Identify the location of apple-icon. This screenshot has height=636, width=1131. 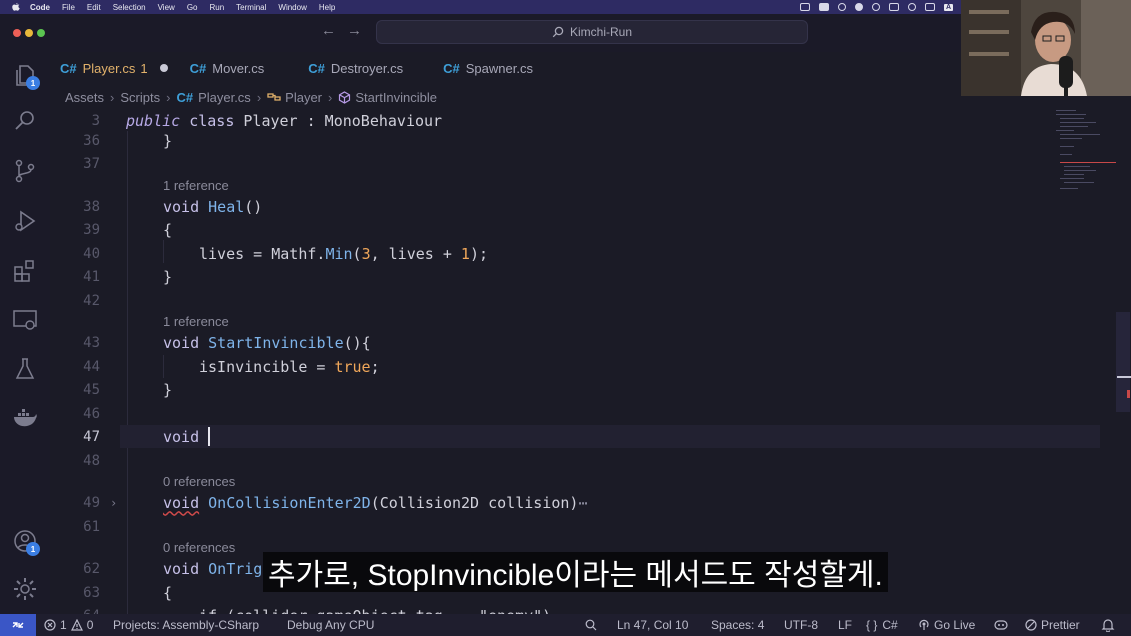
(16, 7).